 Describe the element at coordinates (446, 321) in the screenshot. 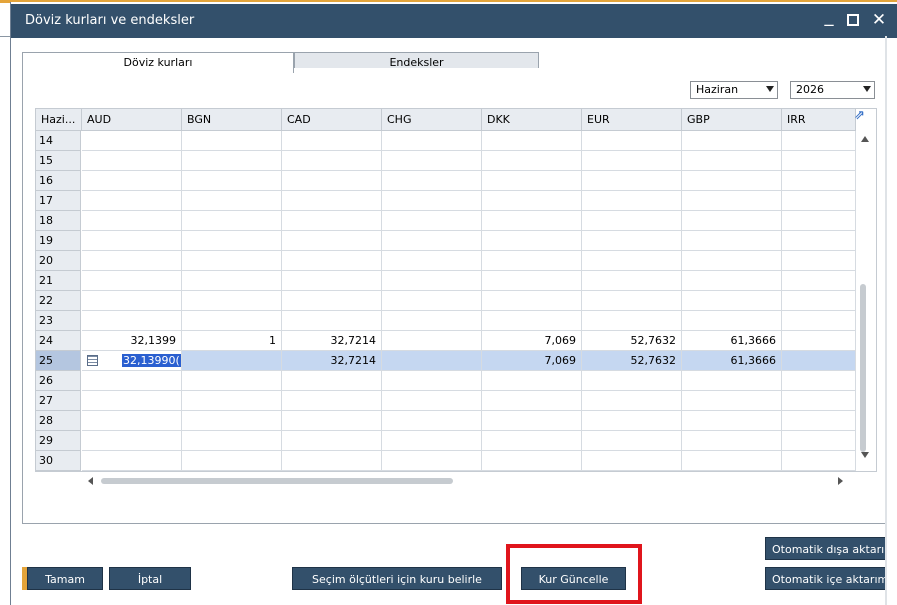

I see `table-row: 23` at that location.